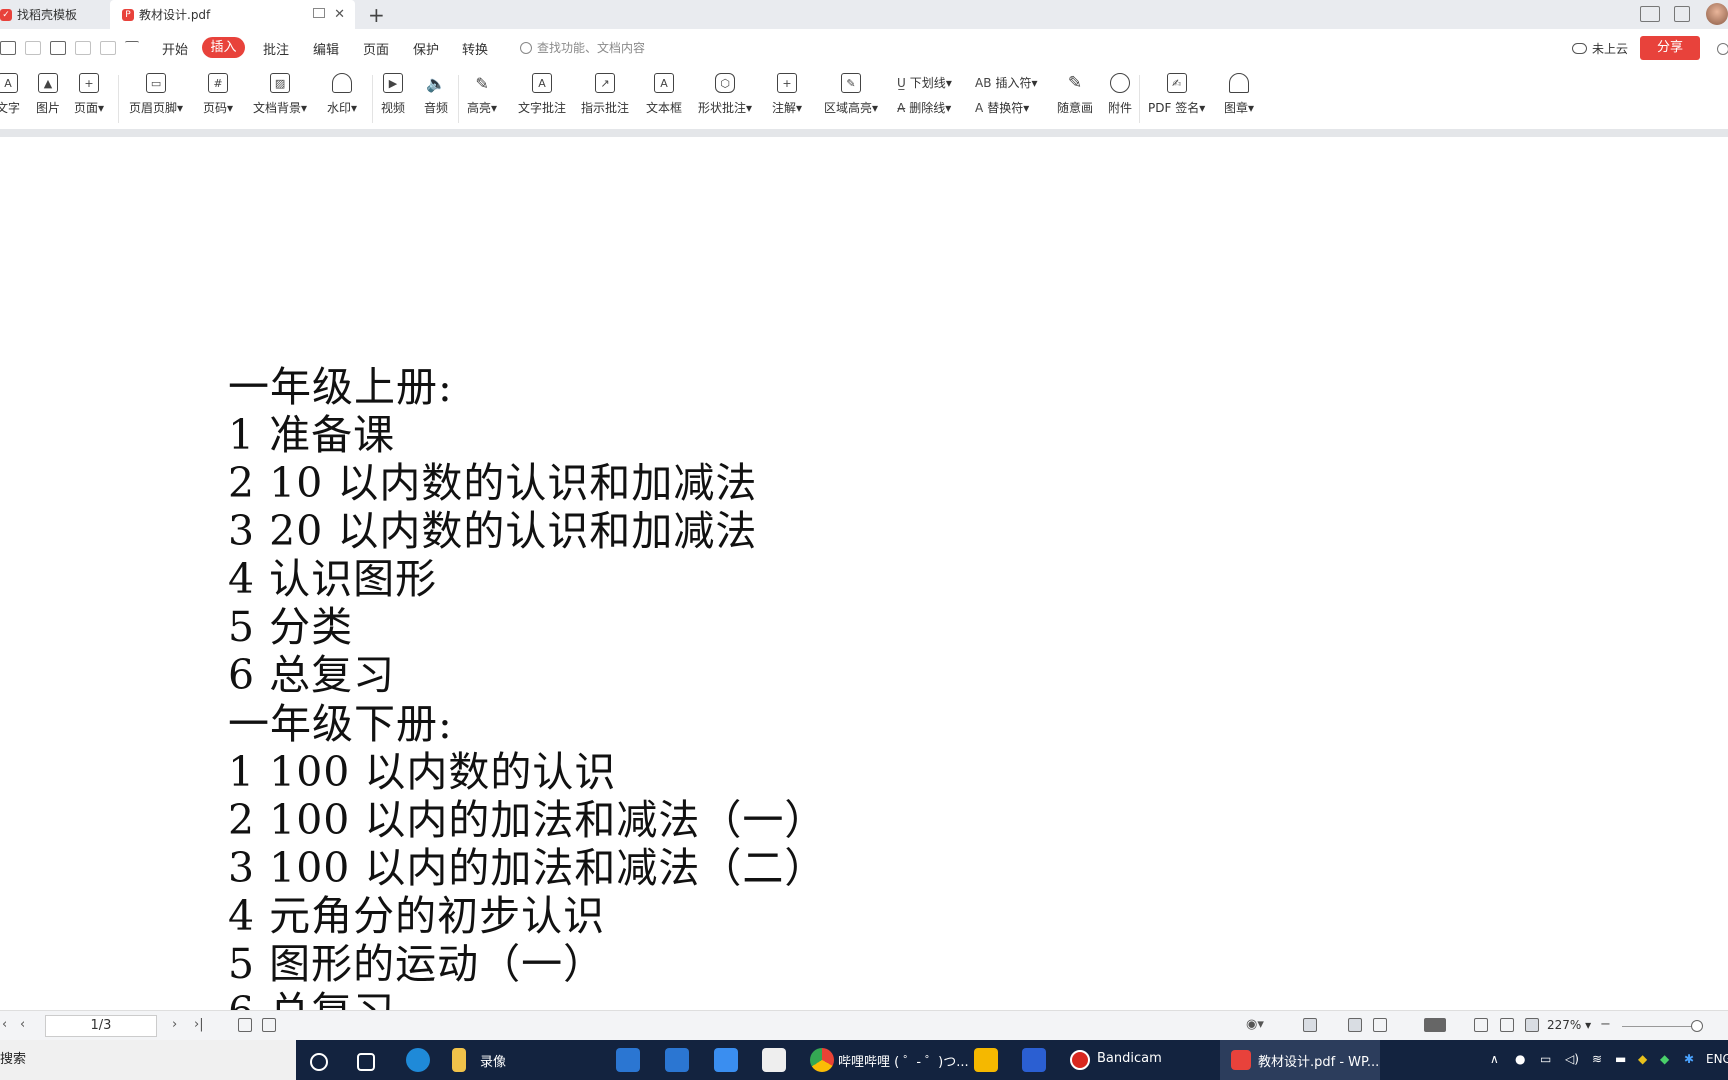  I want to click on ribbon-page-number-button: # 页码▾, so click(218, 94).